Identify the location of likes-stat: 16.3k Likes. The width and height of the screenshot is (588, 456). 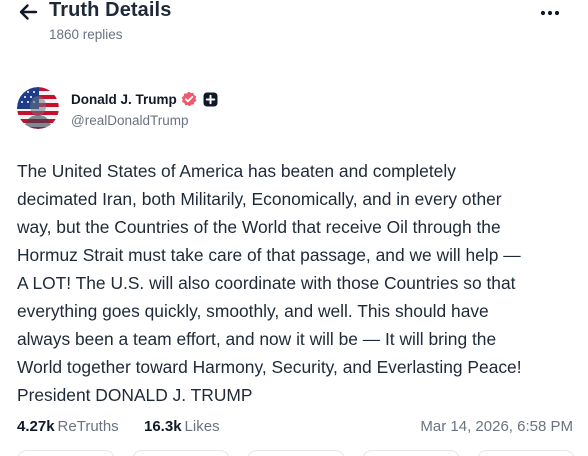
(182, 426).